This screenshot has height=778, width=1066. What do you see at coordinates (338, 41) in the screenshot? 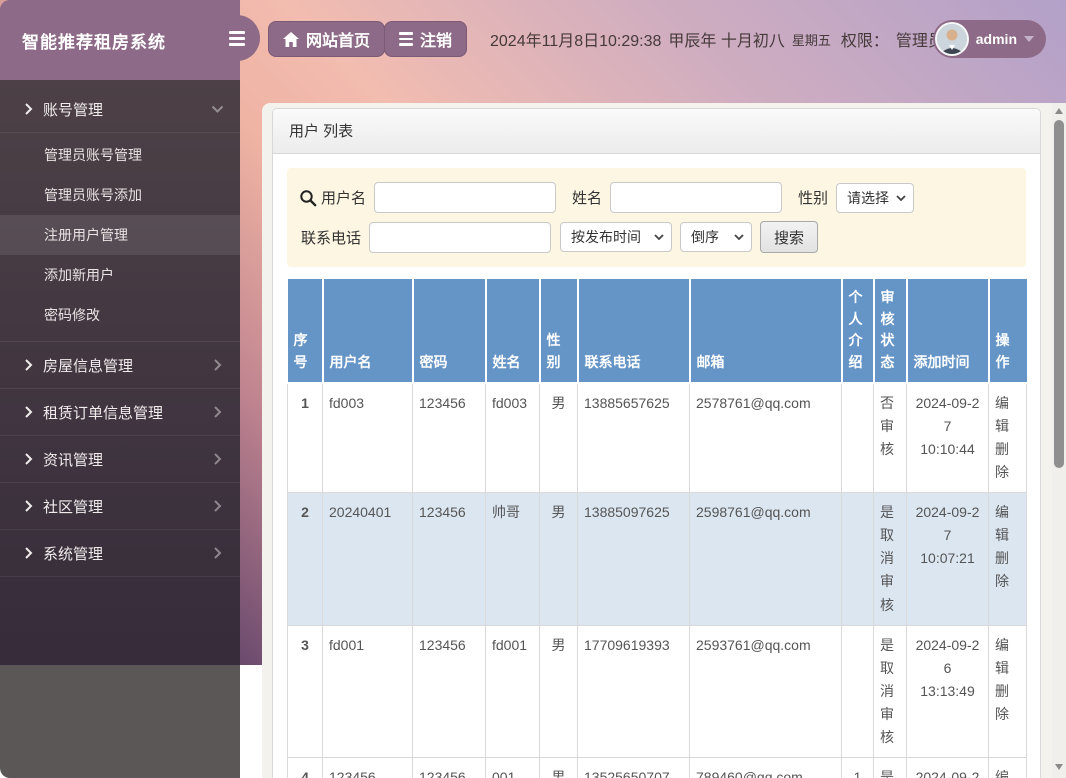
I see `home-button-label: 网站首页` at bounding box center [338, 41].